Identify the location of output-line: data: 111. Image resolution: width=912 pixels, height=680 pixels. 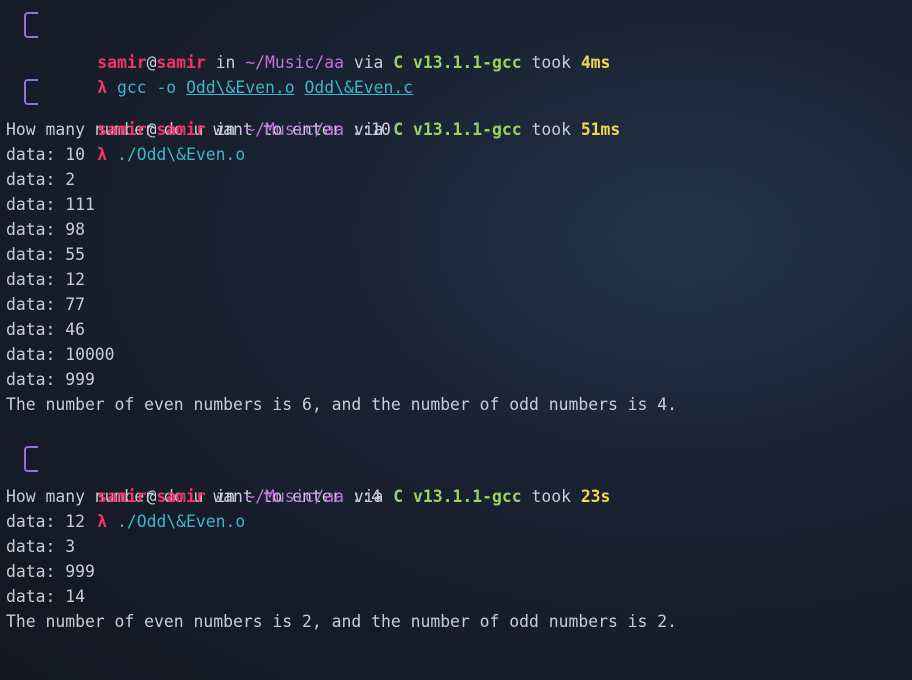
(50, 204).